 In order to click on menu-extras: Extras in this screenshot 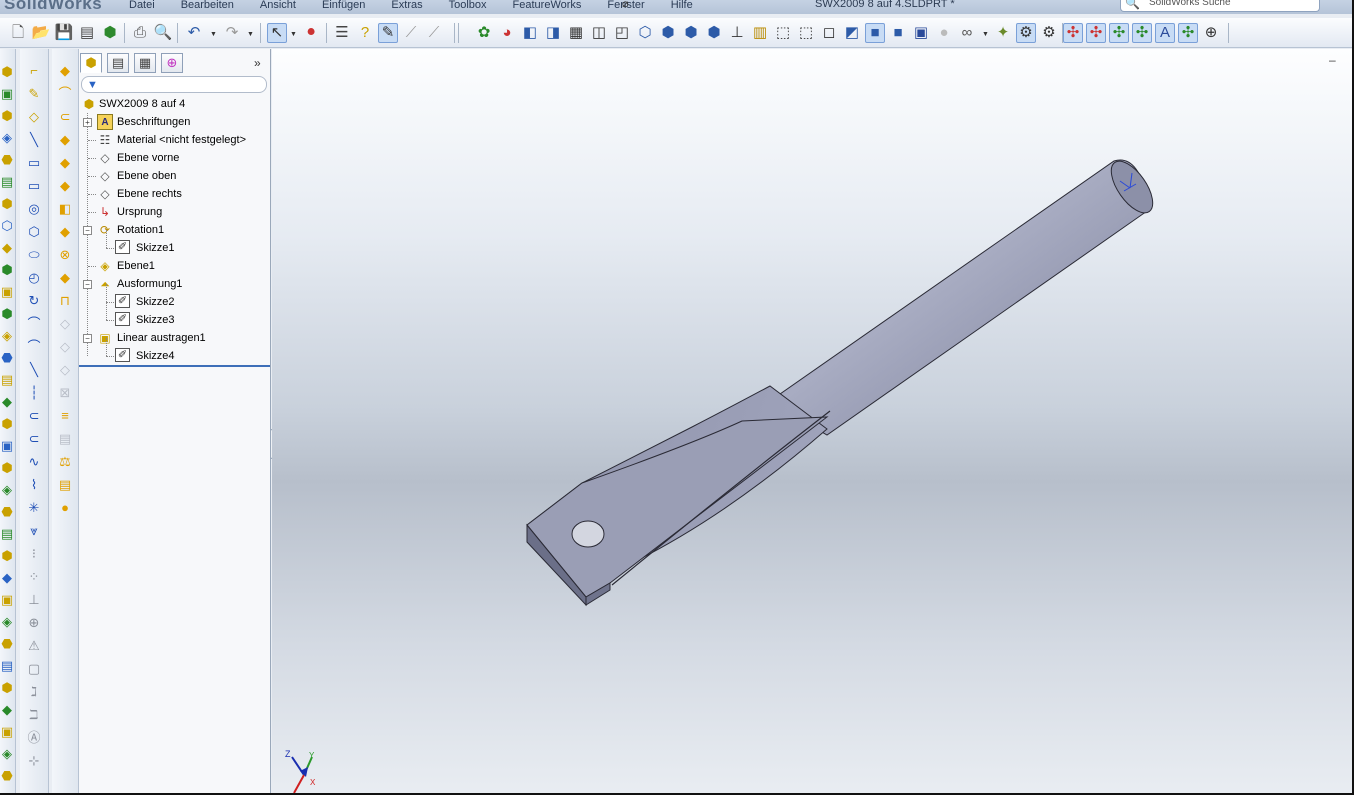, I will do `click(406, 7)`.